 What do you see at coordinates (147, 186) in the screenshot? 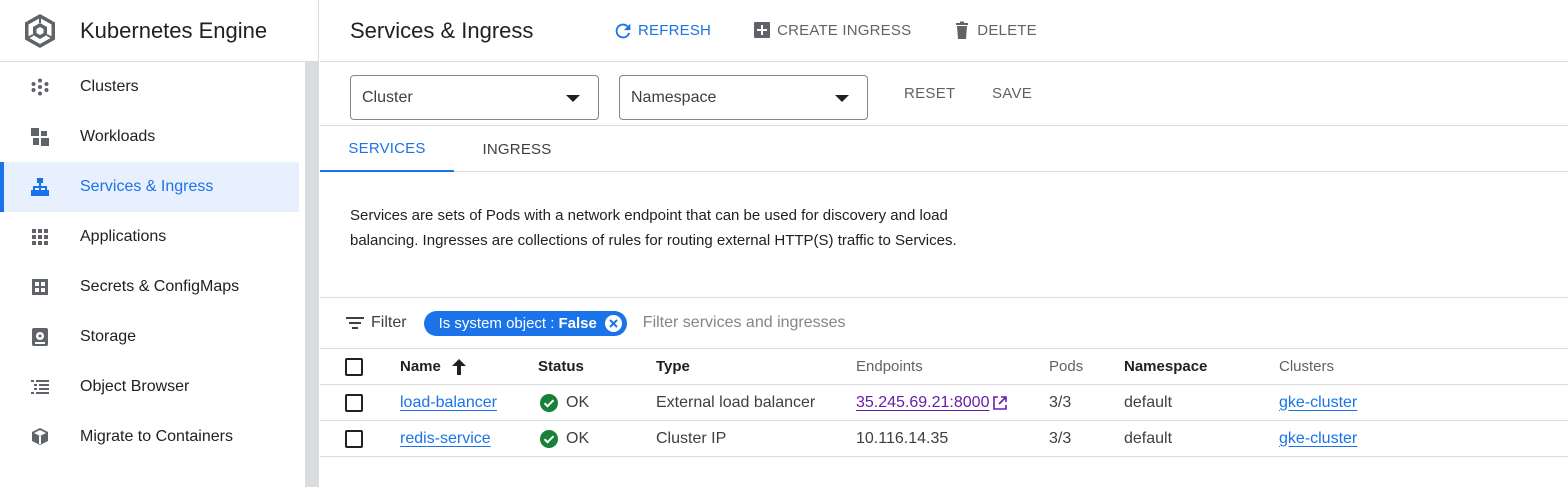
I see `sidebar-item-label: Services & Ingress` at bounding box center [147, 186].